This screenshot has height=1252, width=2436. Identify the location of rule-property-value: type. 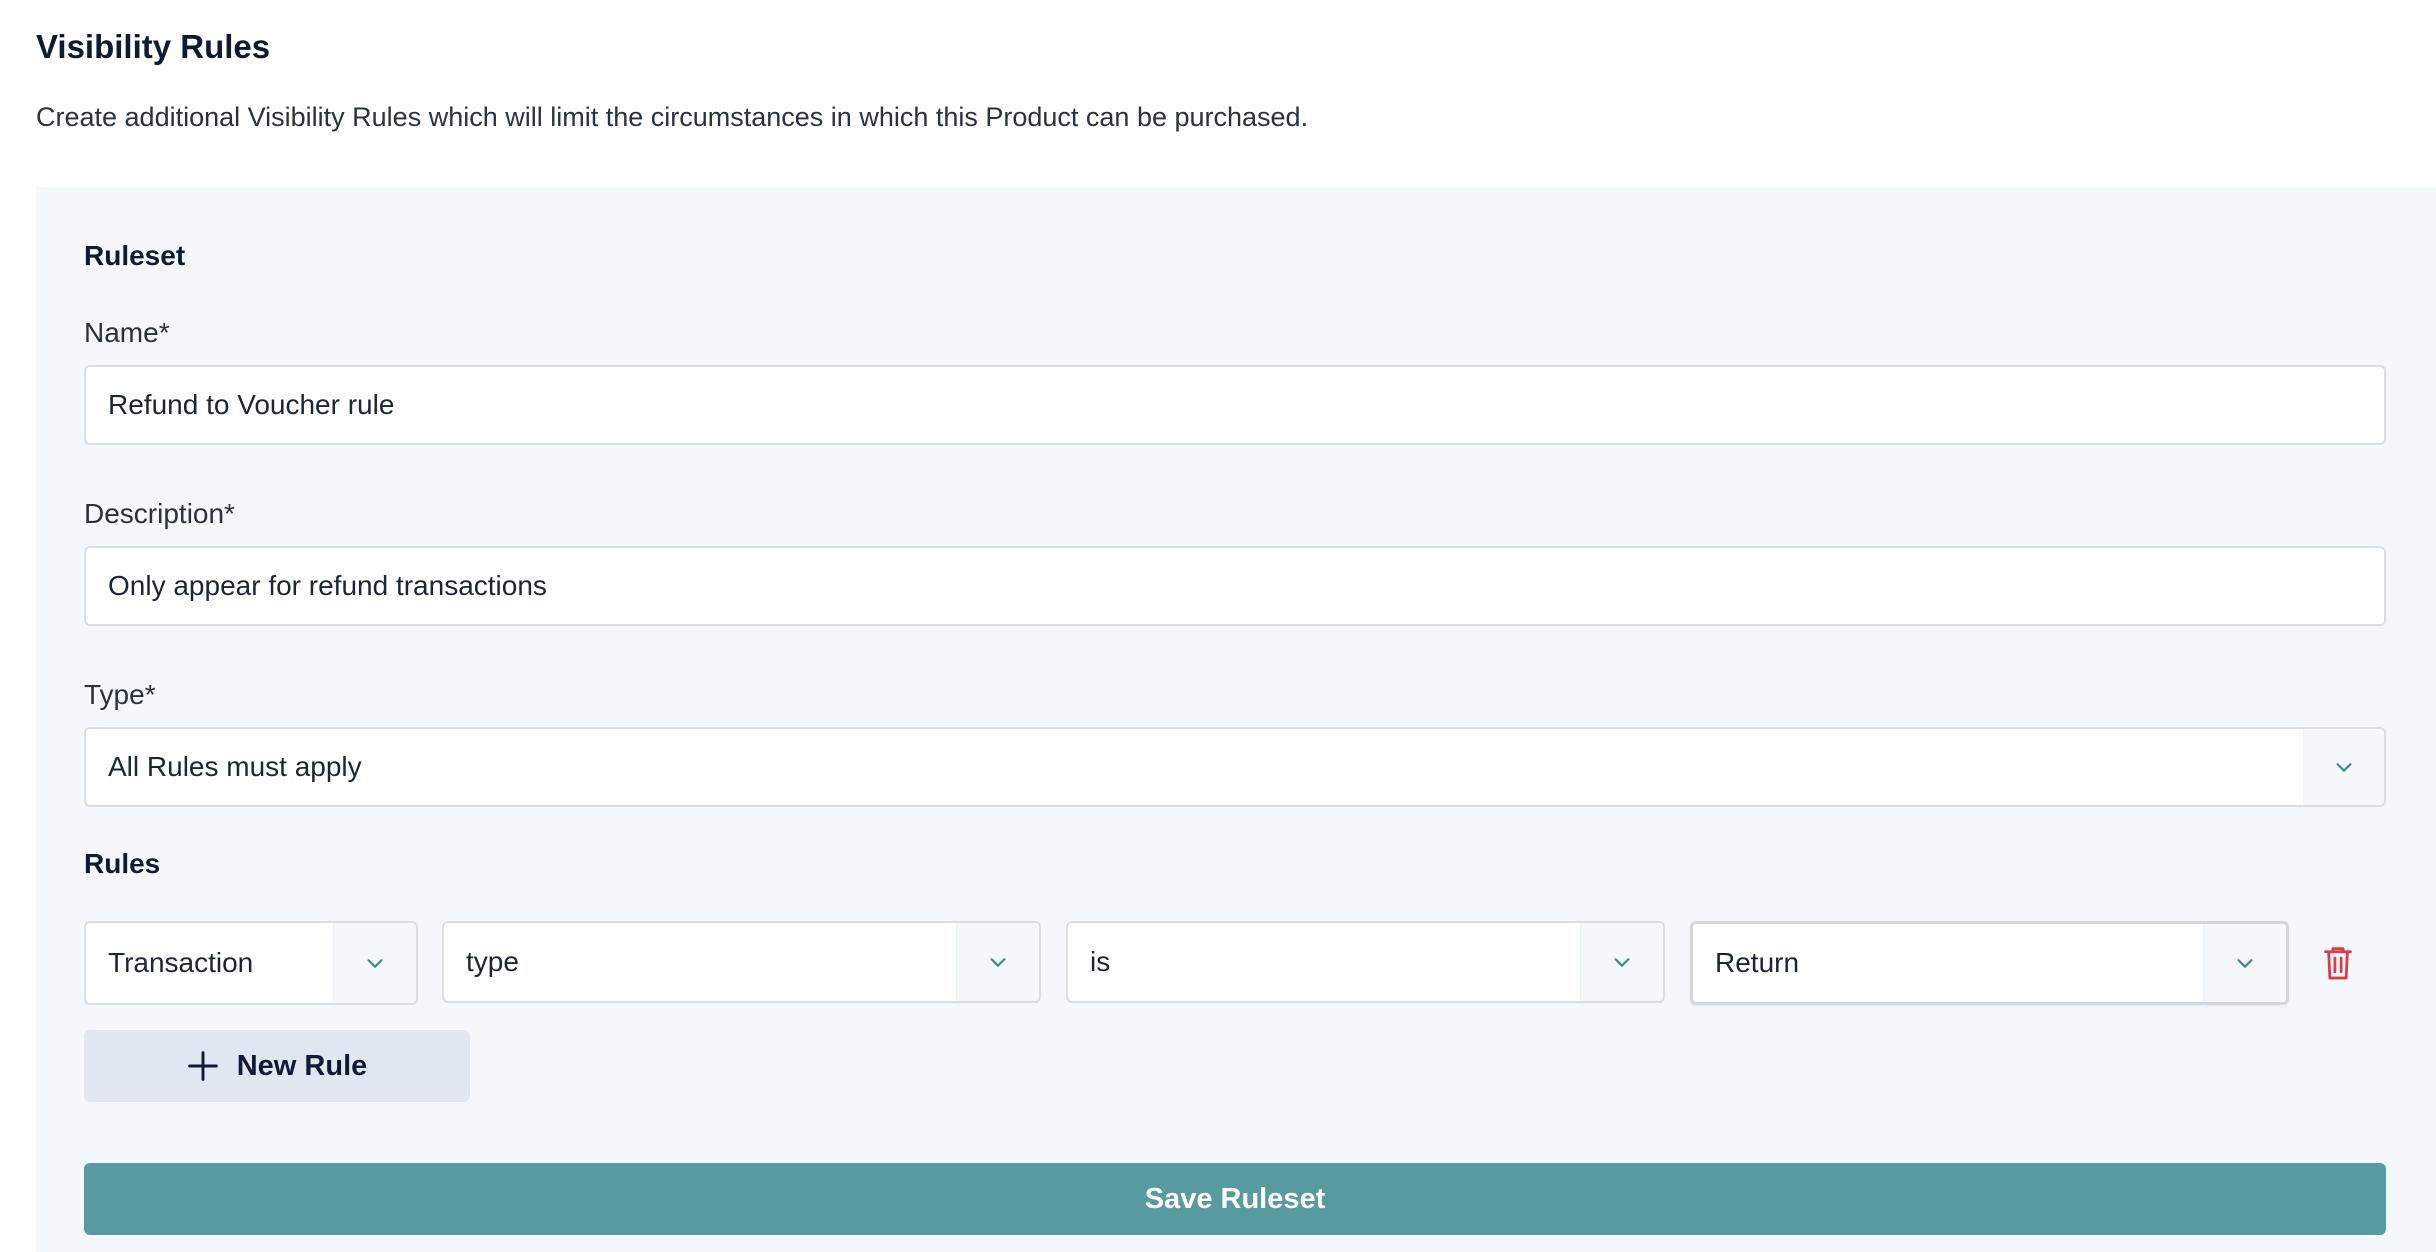
(492, 961).